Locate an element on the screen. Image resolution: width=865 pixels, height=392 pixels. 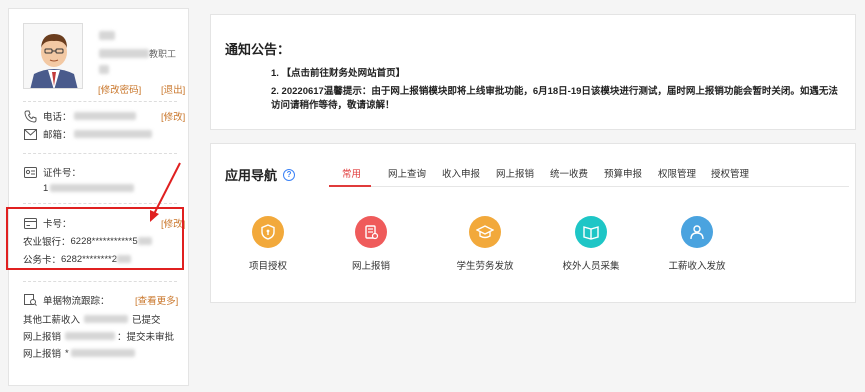
tracking-item: 网上报销 * is located at coordinates (79, 353).